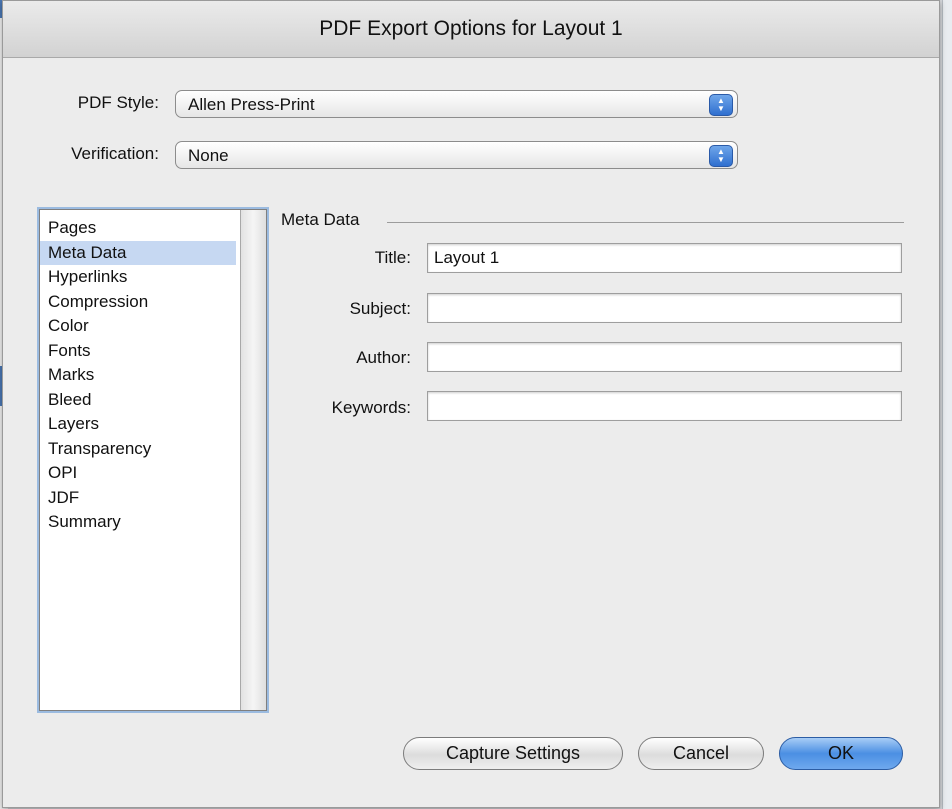  I want to click on author-label: Author:, so click(383, 357).